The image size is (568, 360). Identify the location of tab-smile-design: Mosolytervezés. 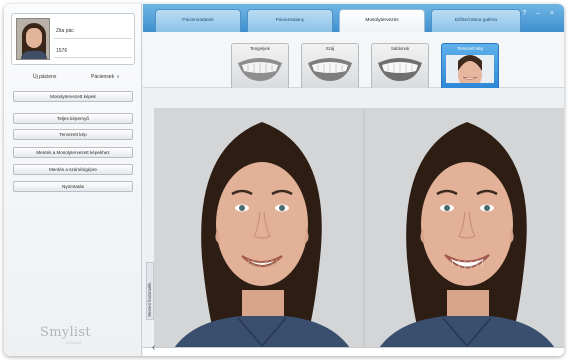
(382, 20).